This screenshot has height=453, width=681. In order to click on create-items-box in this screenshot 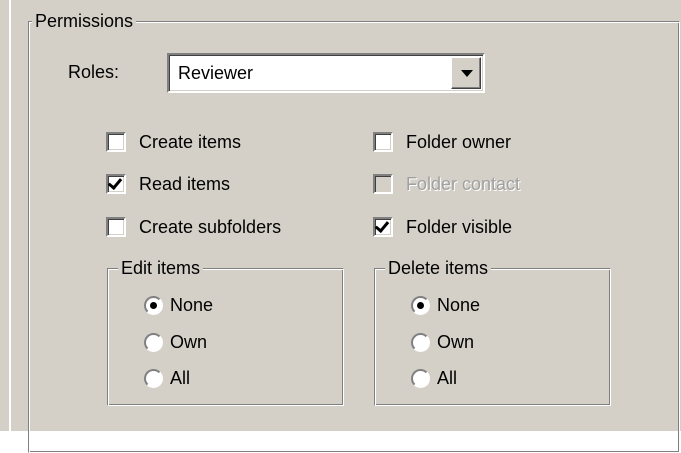, I will do `click(116, 142)`.